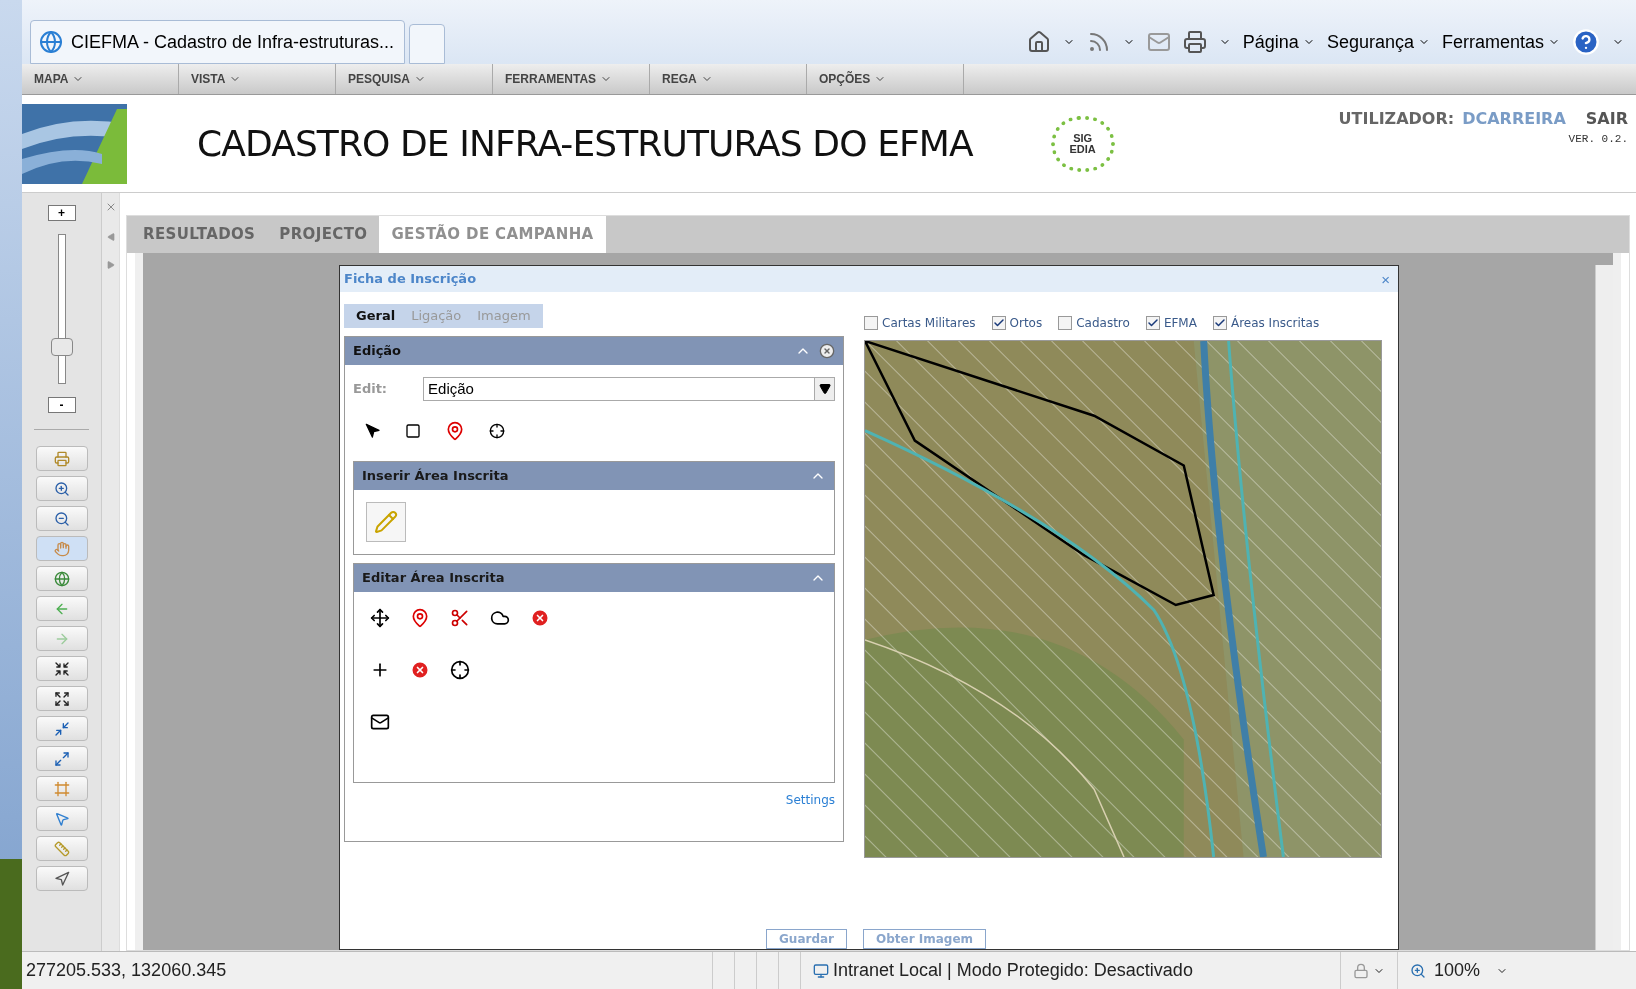  Describe the element at coordinates (1586, 42) in the screenshot. I see `help-icon` at that location.